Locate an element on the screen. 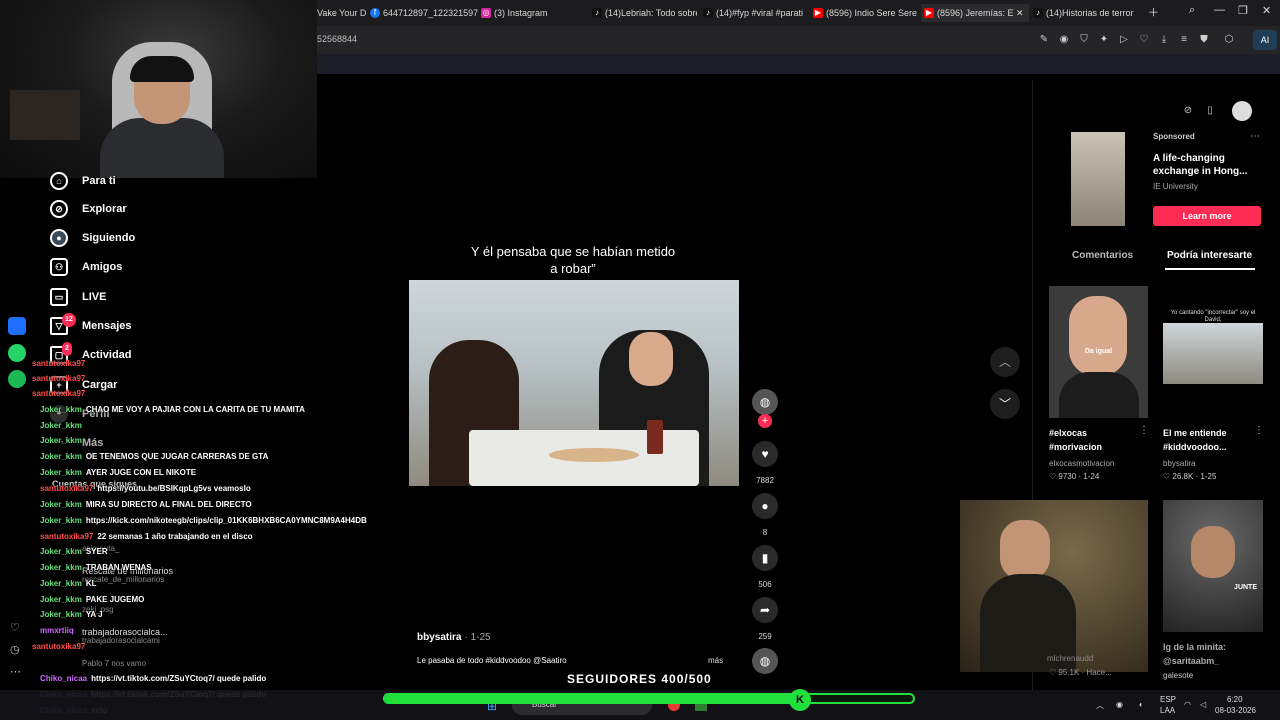 The image size is (1280, 720). tray-chevron-icon: ︿ is located at coordinates (1100, 705).